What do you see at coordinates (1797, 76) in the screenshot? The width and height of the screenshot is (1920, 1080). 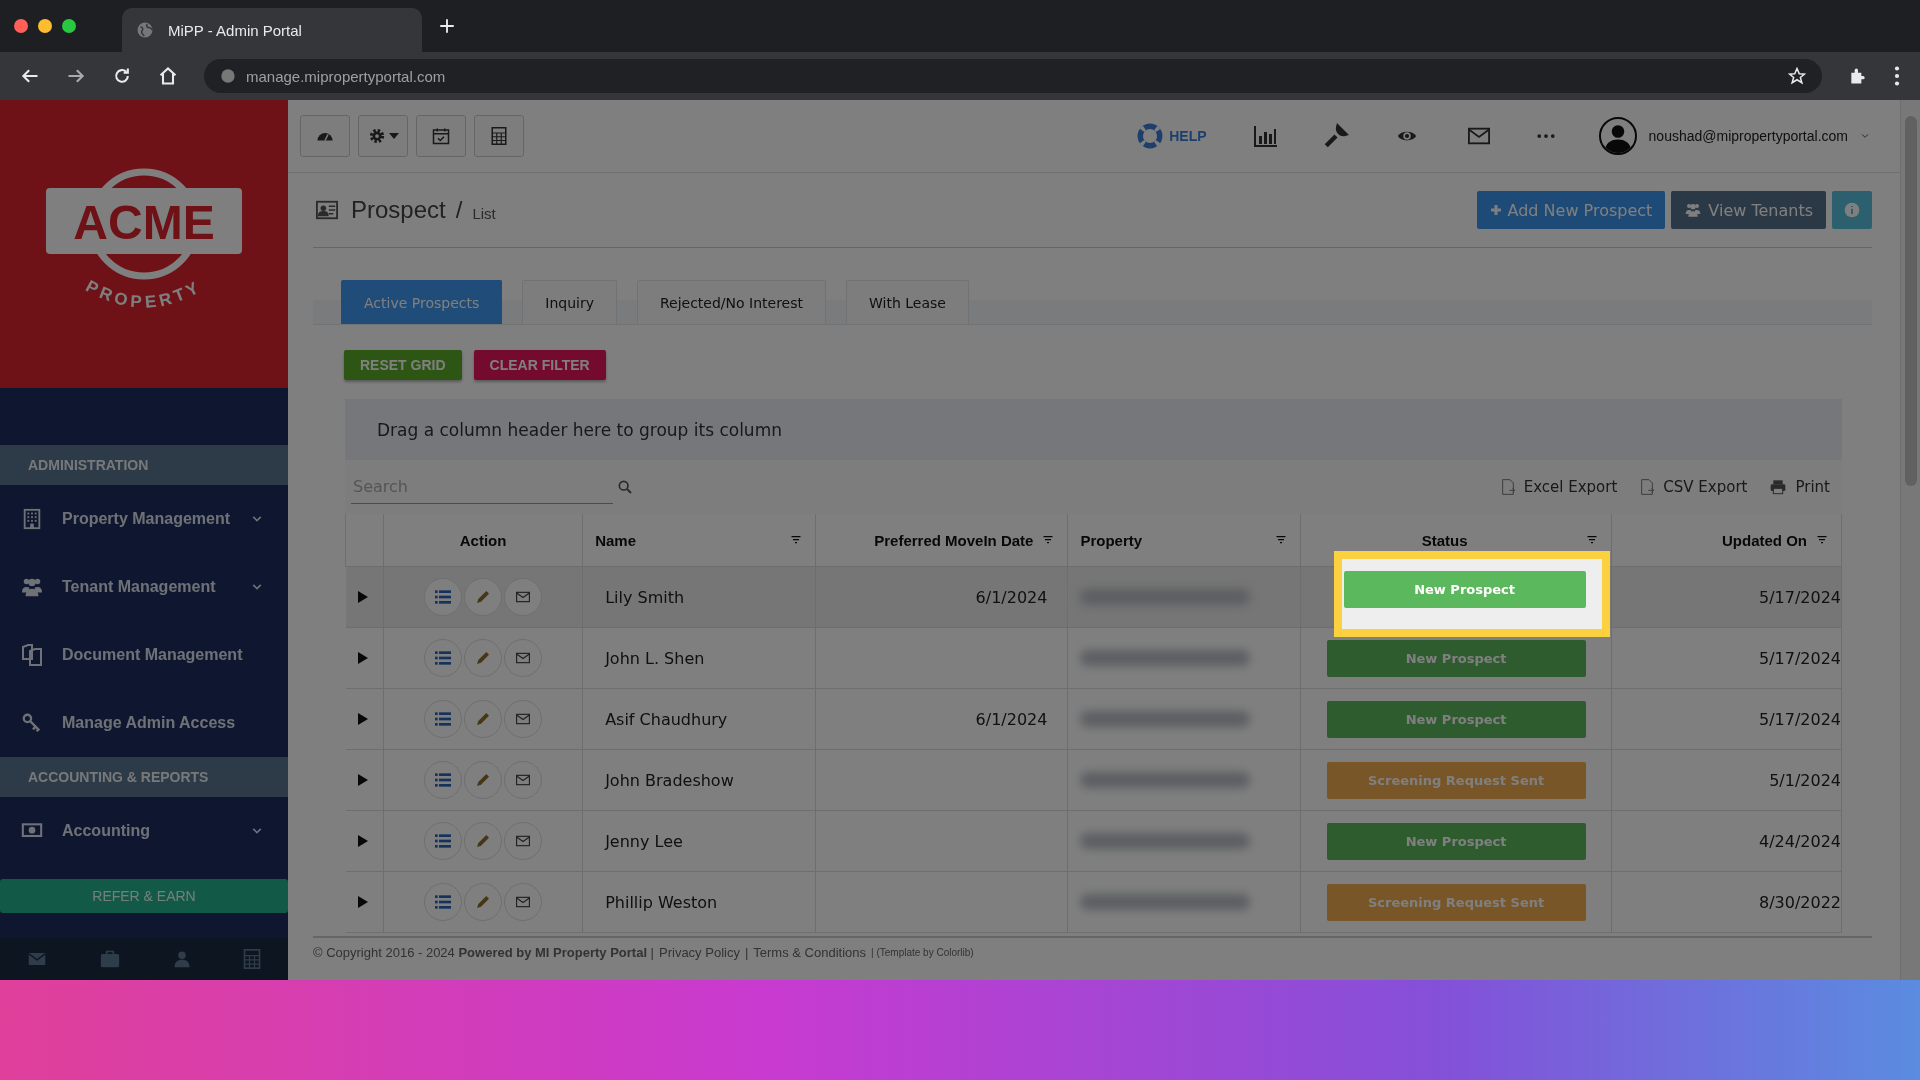 I see `star-icon` at bounding box center [1797, 76].